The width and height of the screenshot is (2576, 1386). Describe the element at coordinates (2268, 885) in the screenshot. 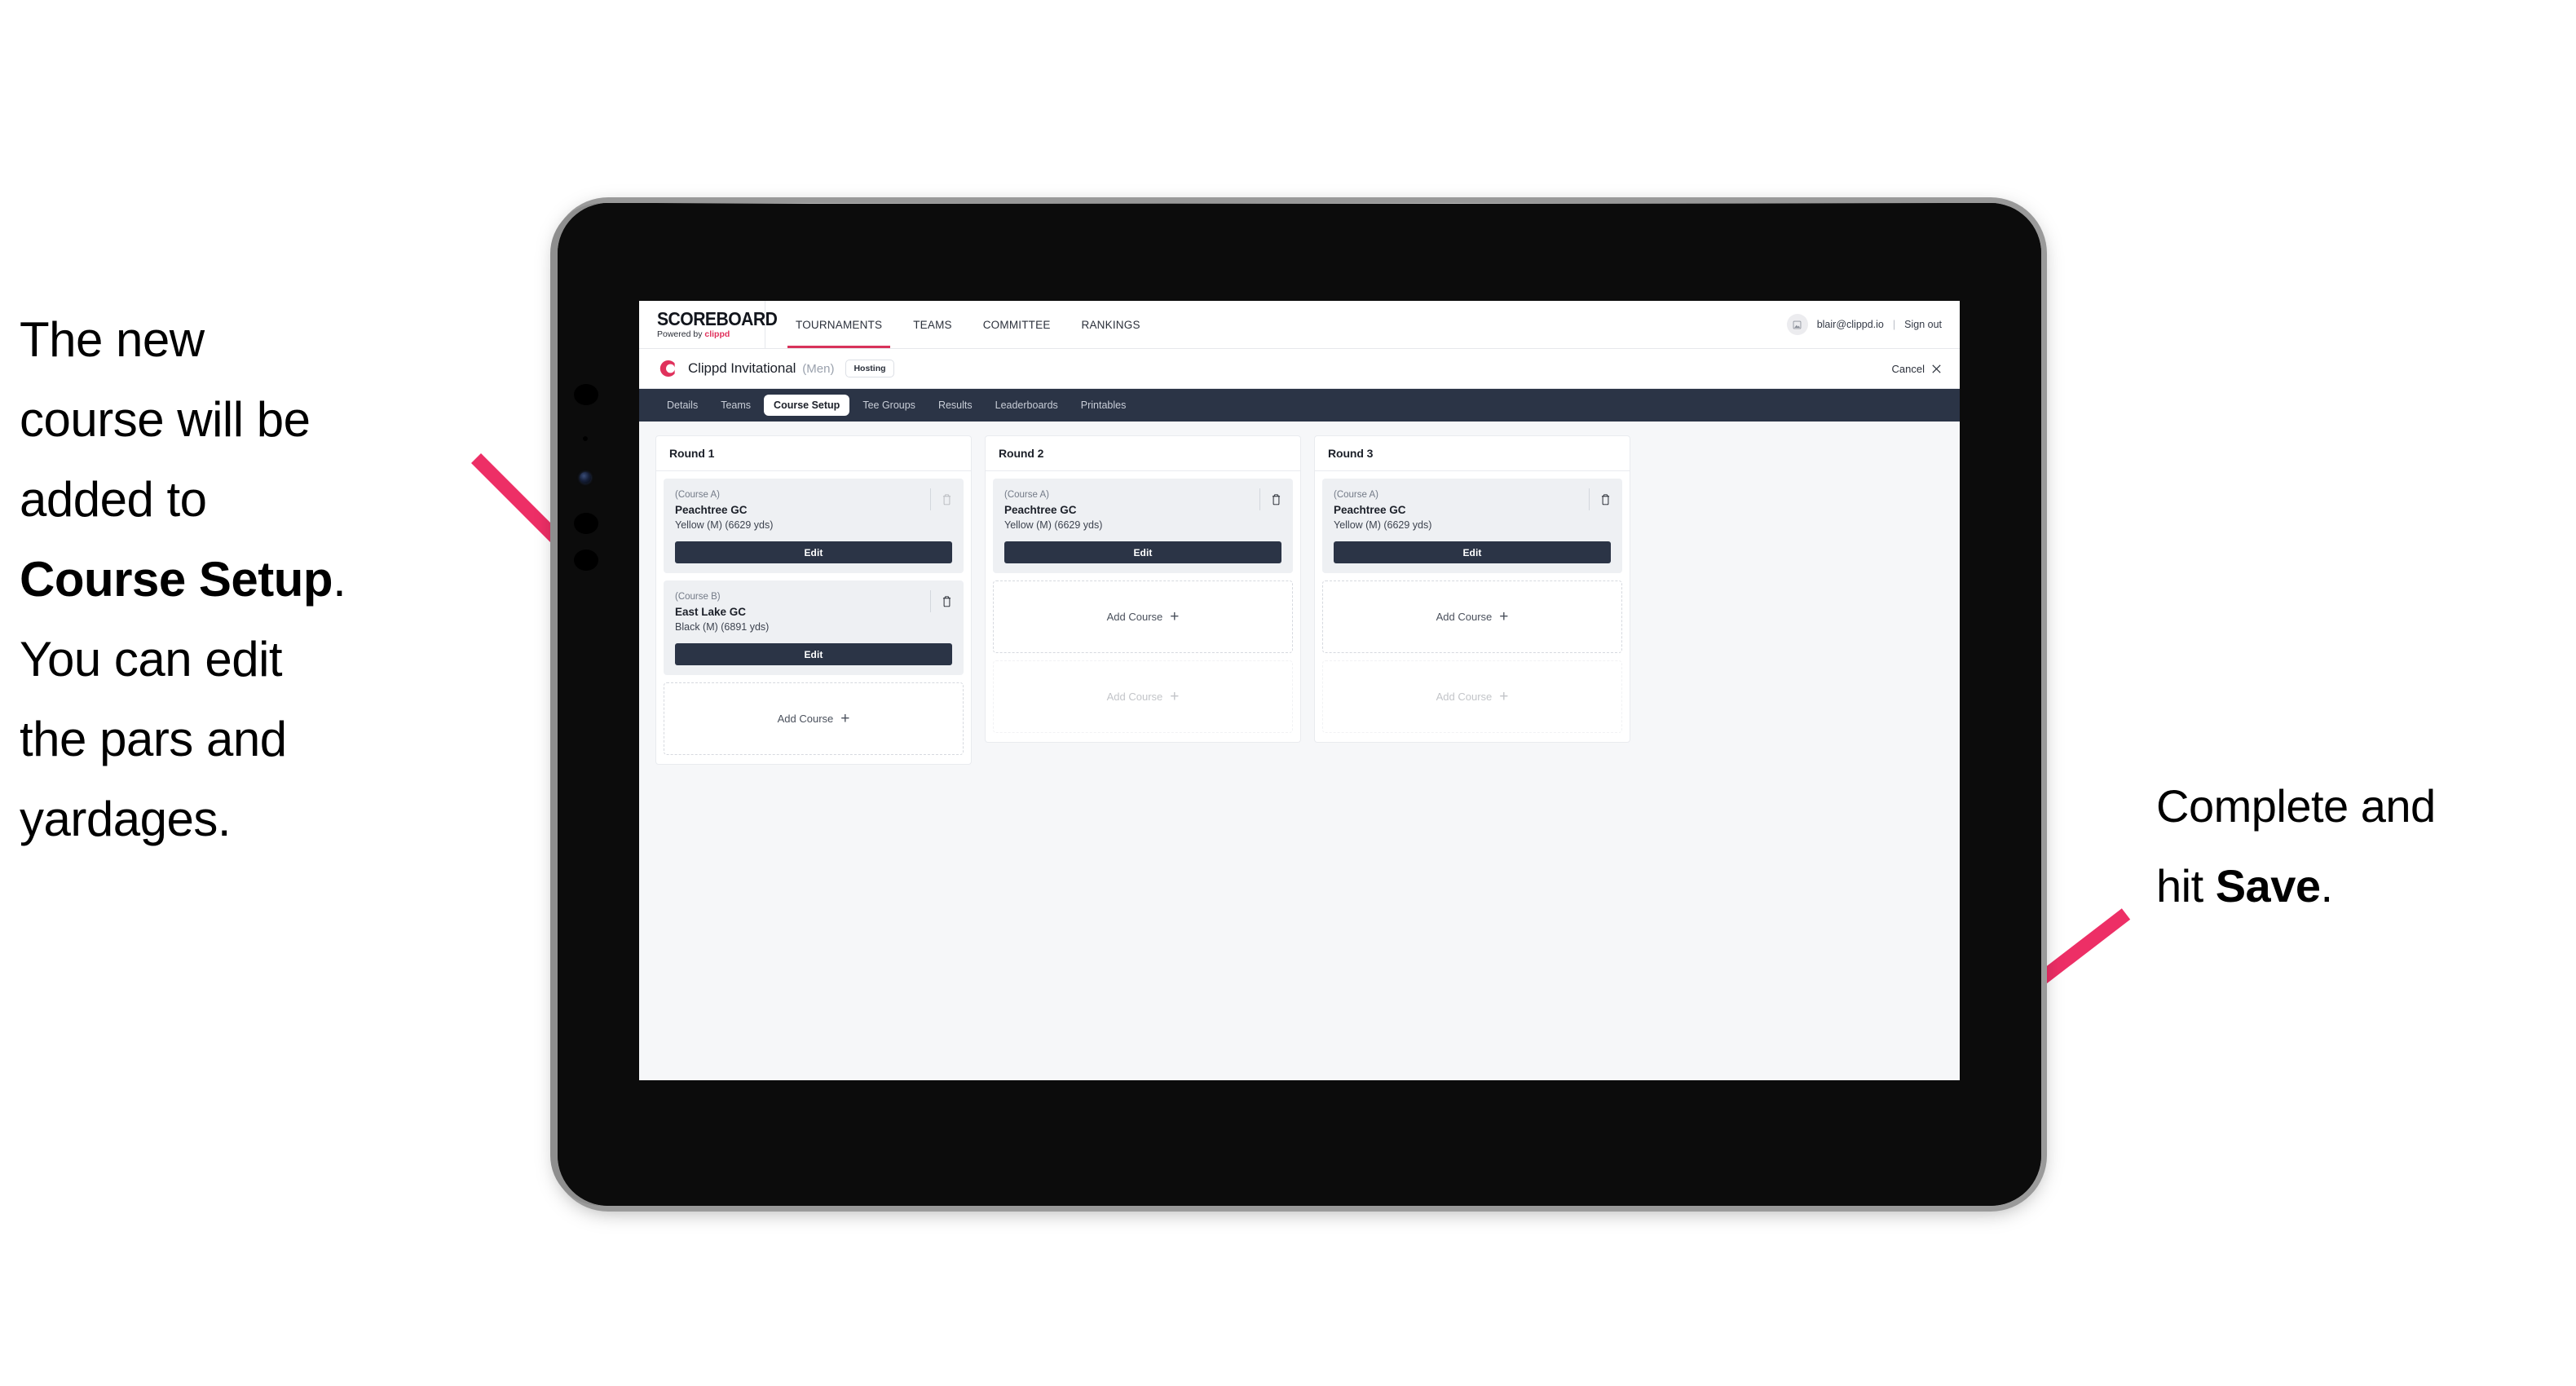

I see `annotation-right-bold-save: Save` at that location.